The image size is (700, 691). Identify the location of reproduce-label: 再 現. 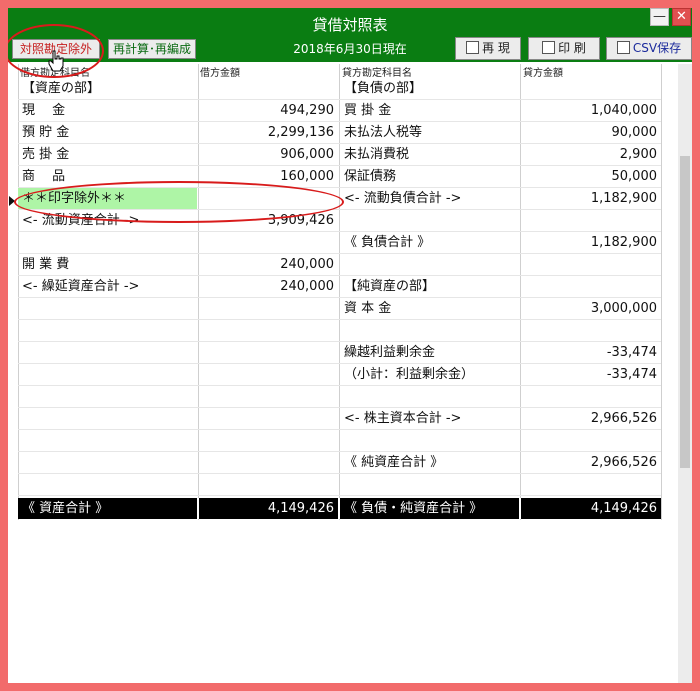
(496, 48).